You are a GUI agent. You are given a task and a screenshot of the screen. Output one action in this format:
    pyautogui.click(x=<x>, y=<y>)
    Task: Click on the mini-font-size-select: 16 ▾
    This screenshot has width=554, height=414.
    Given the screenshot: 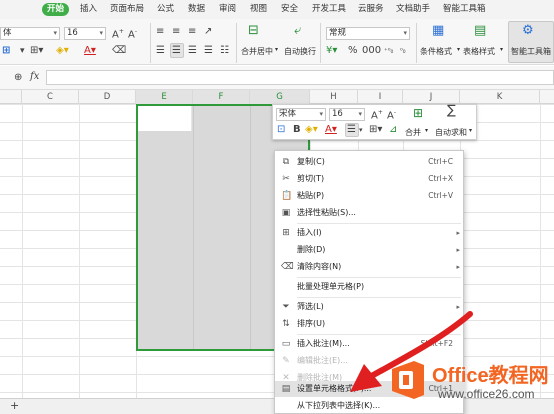 What is the action you would take?
    pyautogui.click(x=347, y=114)
    